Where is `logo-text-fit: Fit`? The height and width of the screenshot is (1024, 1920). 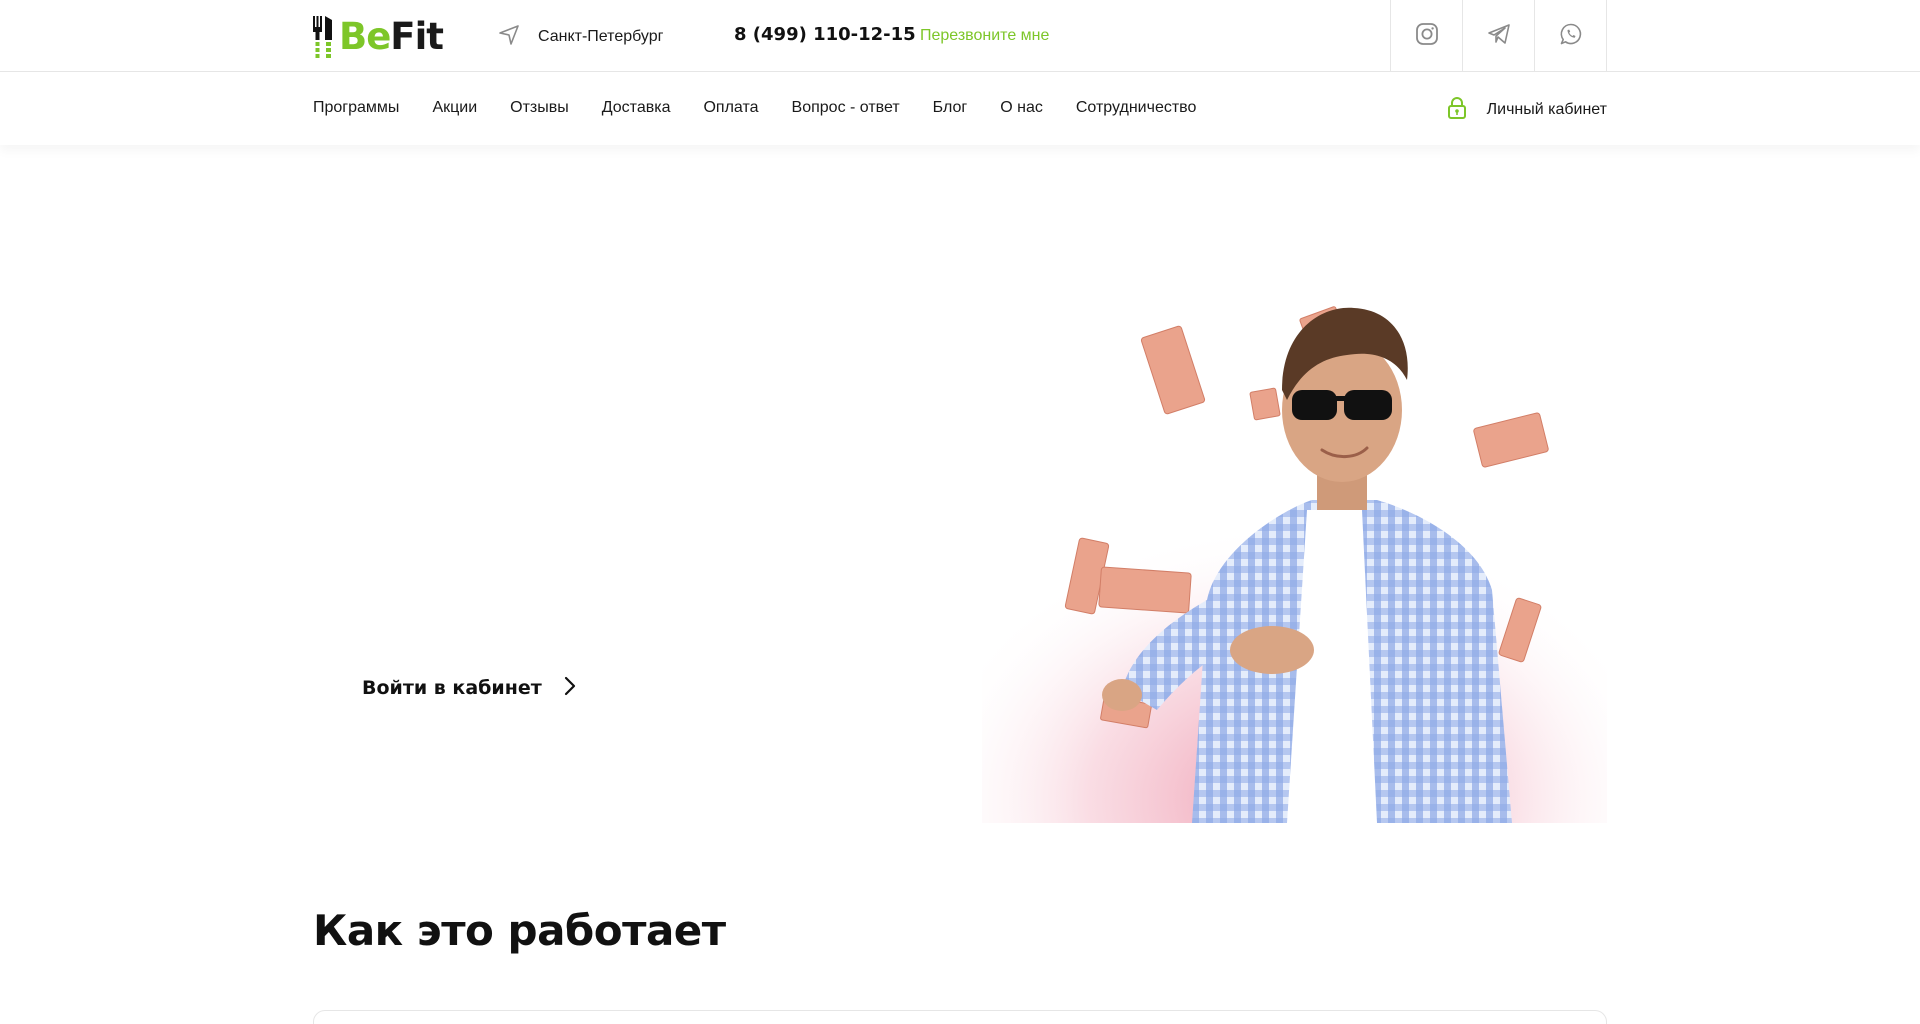 logo-text-fit: Fit is located at coordinates (417, 36).